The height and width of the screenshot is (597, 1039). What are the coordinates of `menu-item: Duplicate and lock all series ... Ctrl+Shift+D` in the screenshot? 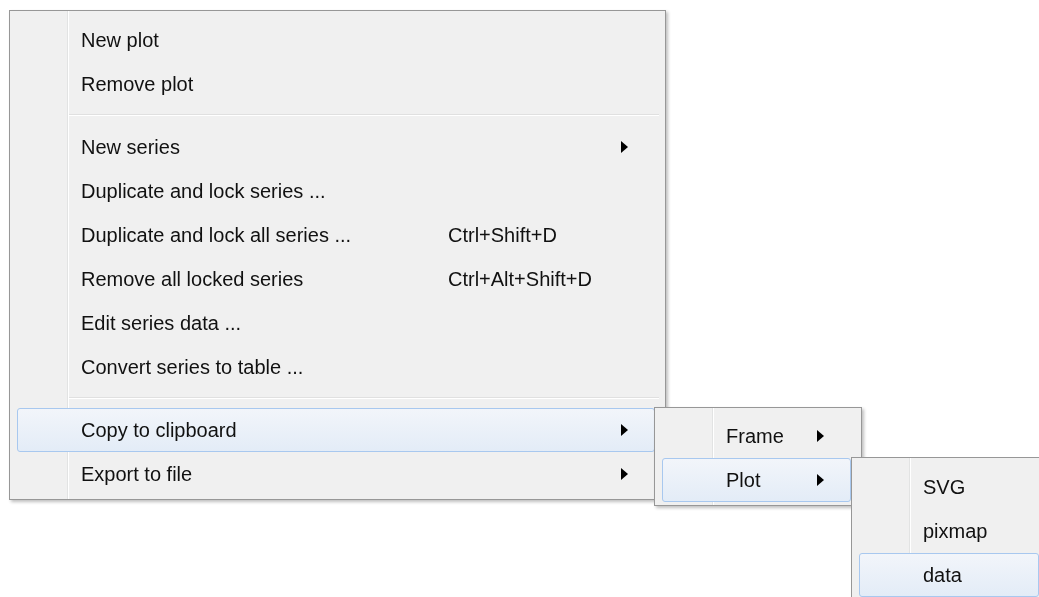 It's located at (336, 235).